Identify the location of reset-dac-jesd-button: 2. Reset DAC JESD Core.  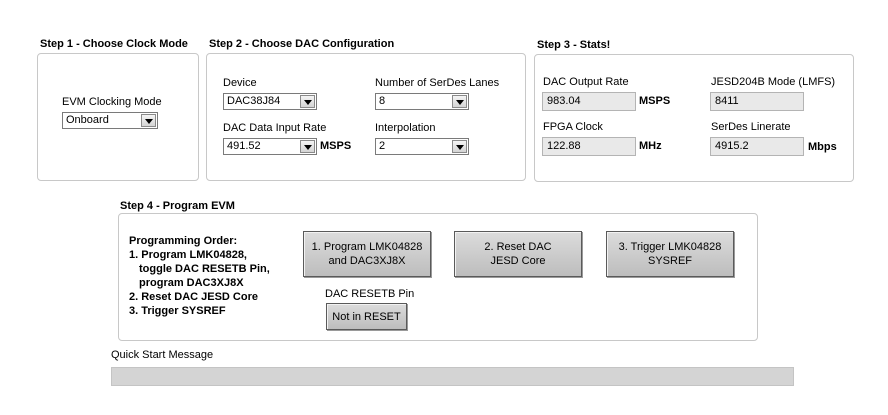
(518, 254).